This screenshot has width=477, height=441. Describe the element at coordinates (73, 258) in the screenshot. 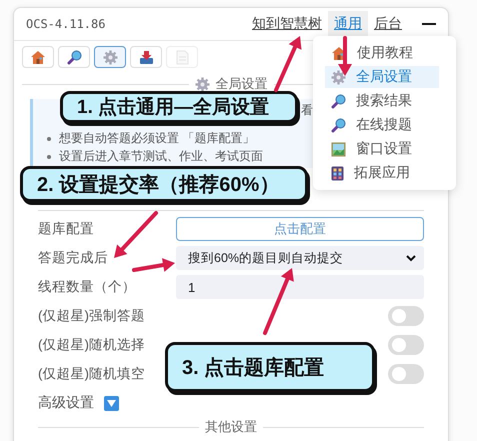

I see `setting-label: 答题完成后` at that location.